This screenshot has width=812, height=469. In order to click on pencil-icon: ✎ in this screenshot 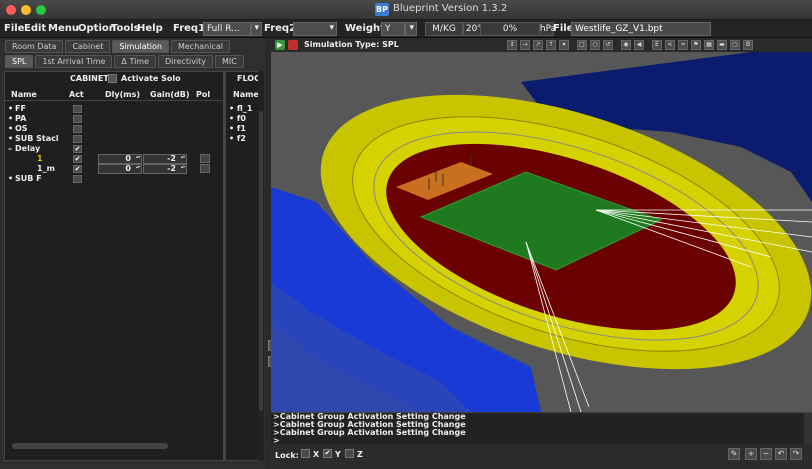, I will do `click(734, 454)`.